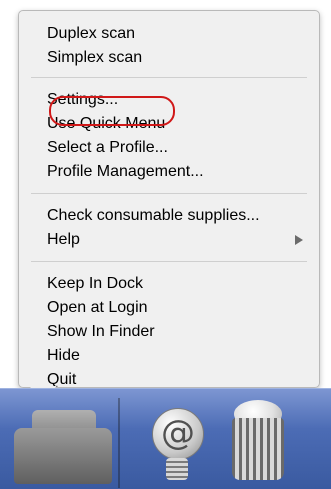  I want to click on menu-item-simplex-scan: Simplex scan, so click(179, 58).